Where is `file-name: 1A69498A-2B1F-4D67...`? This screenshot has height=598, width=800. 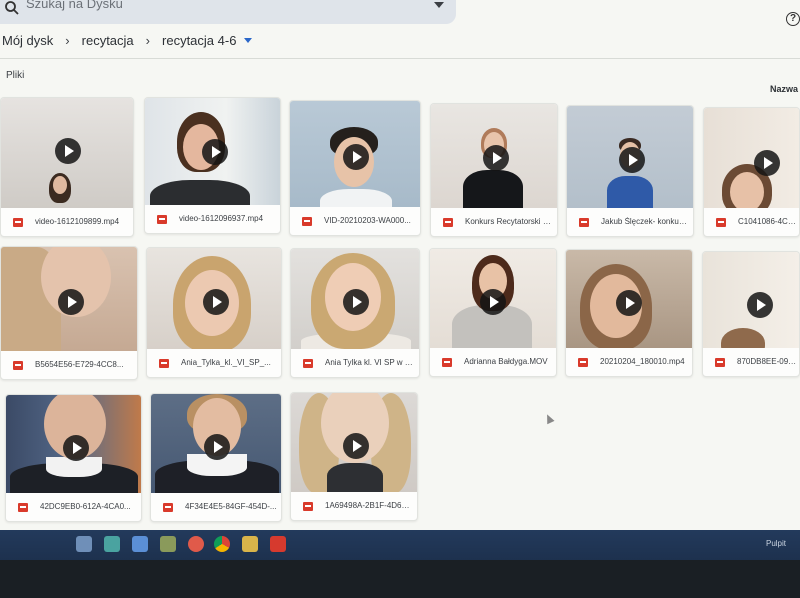 file-name: 1A69498A-2B1F-4D67... is located at coordinates (368, 505).